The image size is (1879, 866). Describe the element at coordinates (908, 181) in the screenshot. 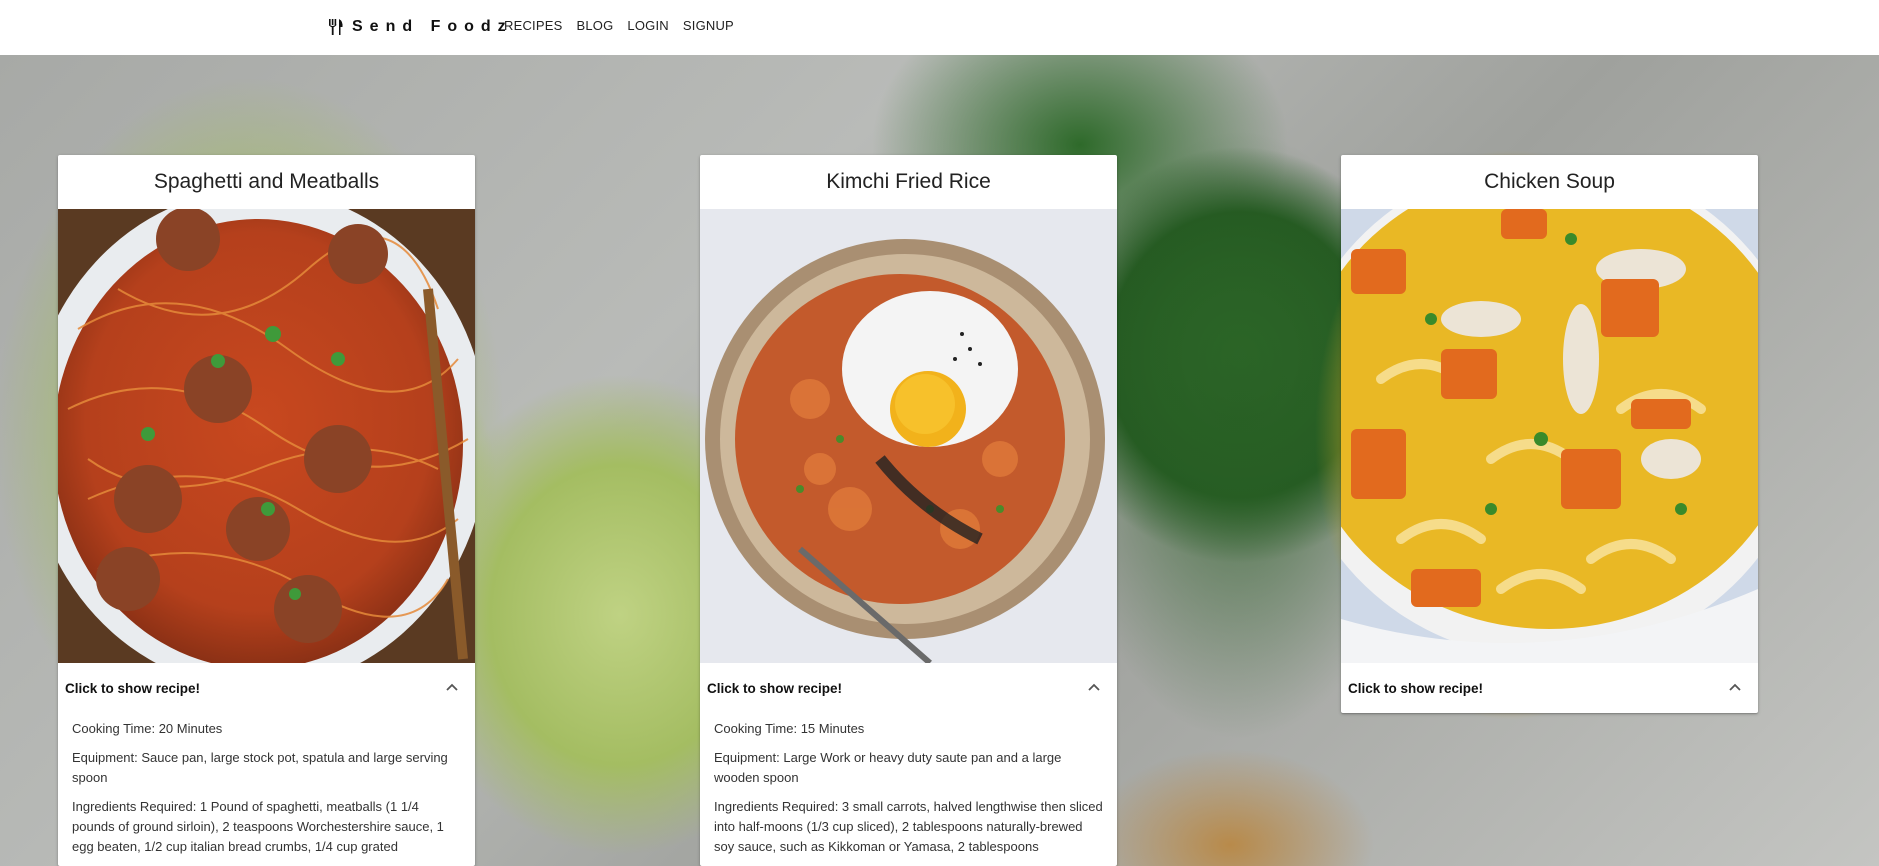

I see `card-title: Kimchi Fried Rice` at that location.